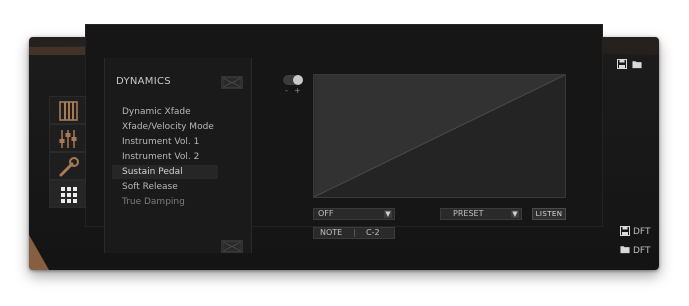 The height and width of the screenshot is (306, 689). What do you see at coordinates (152, 172) in the screenshot?
I see `menu-item-label: Sustain Pedal` at bounding box center [152, 172].